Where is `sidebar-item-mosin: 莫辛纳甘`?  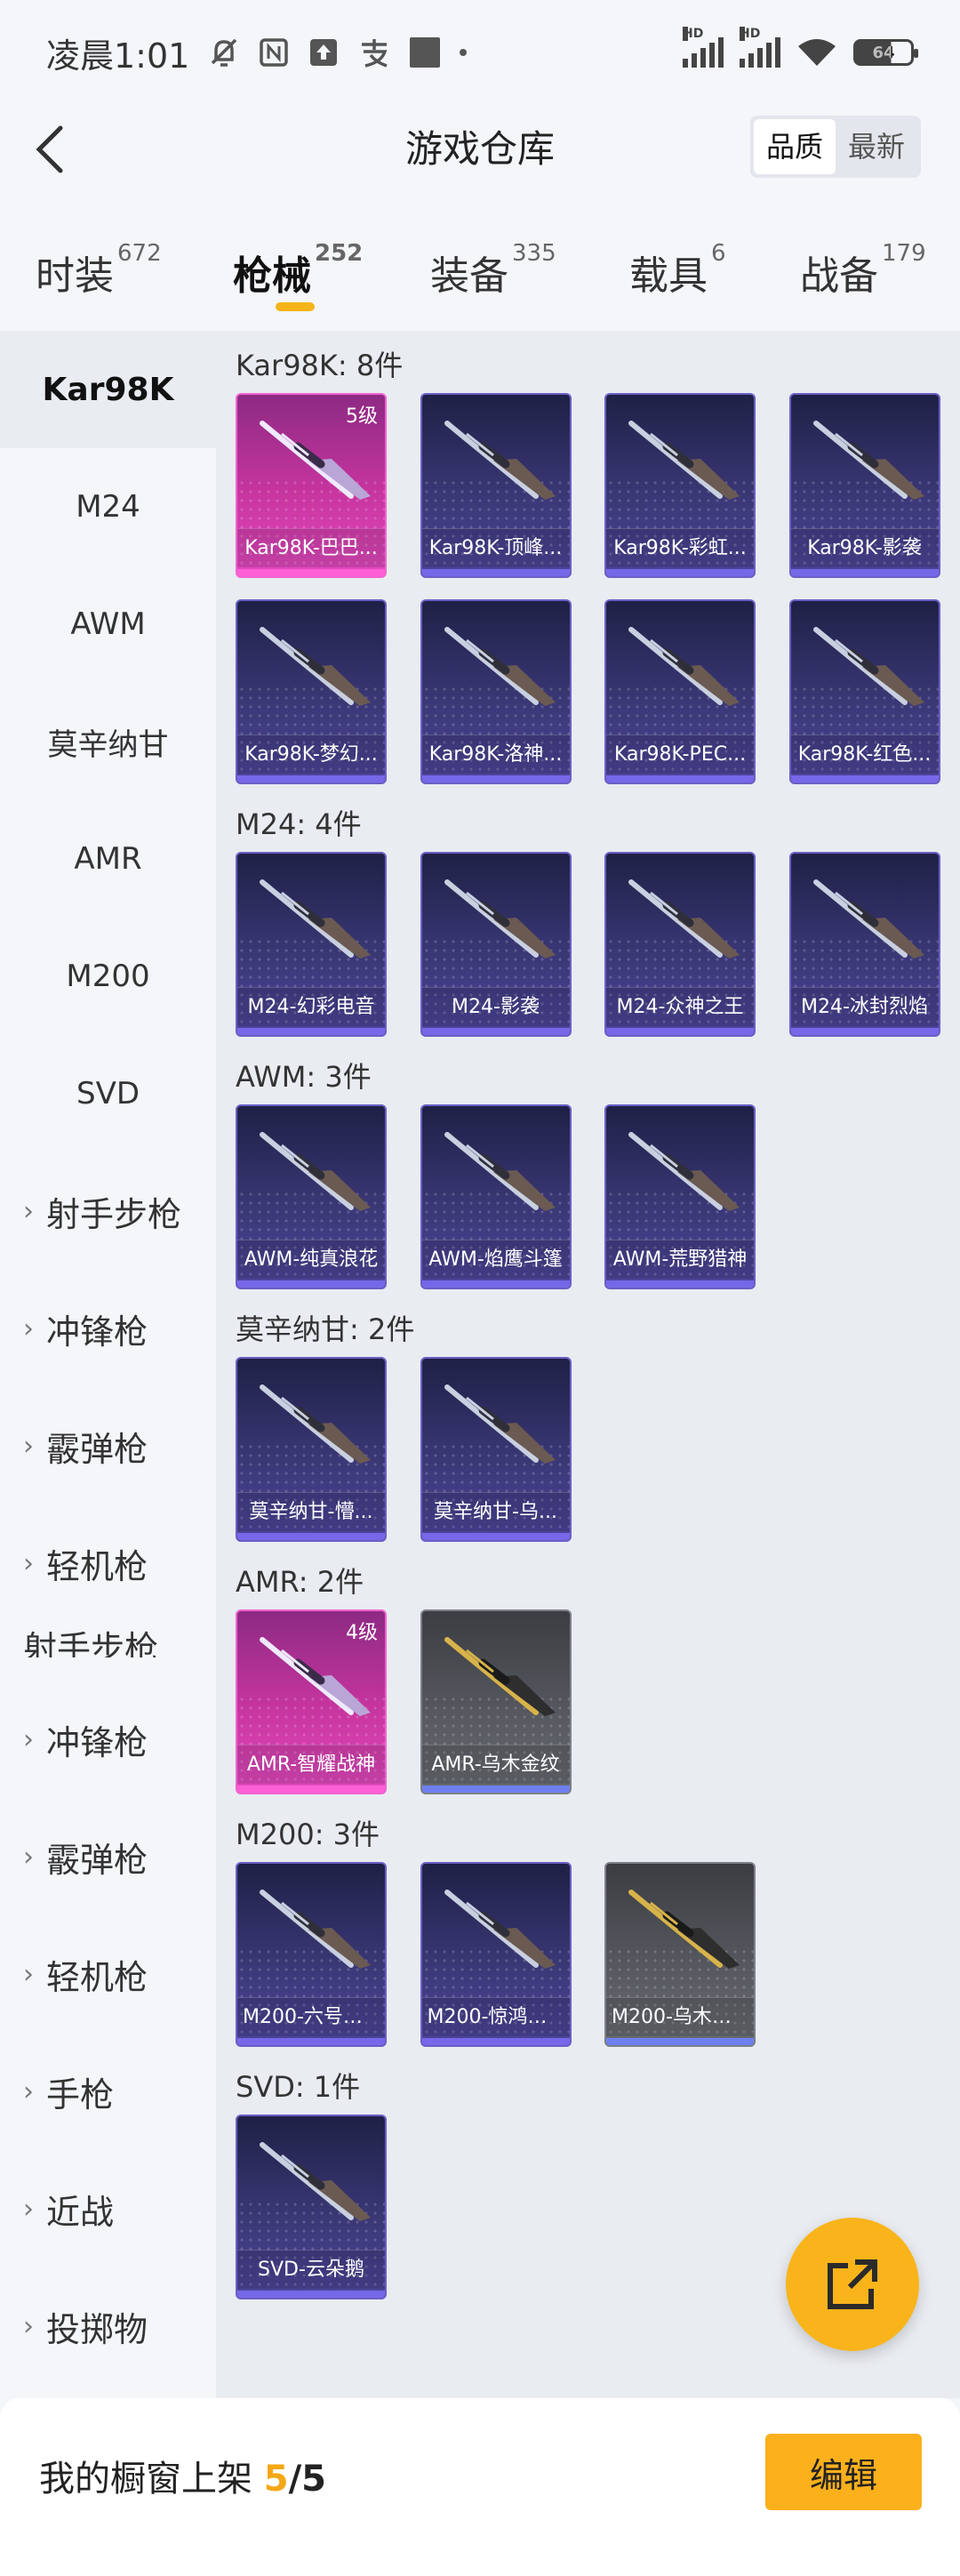 sidebar-item-mosin: 莫辛纳甘 is located at coordinates (108, 741).